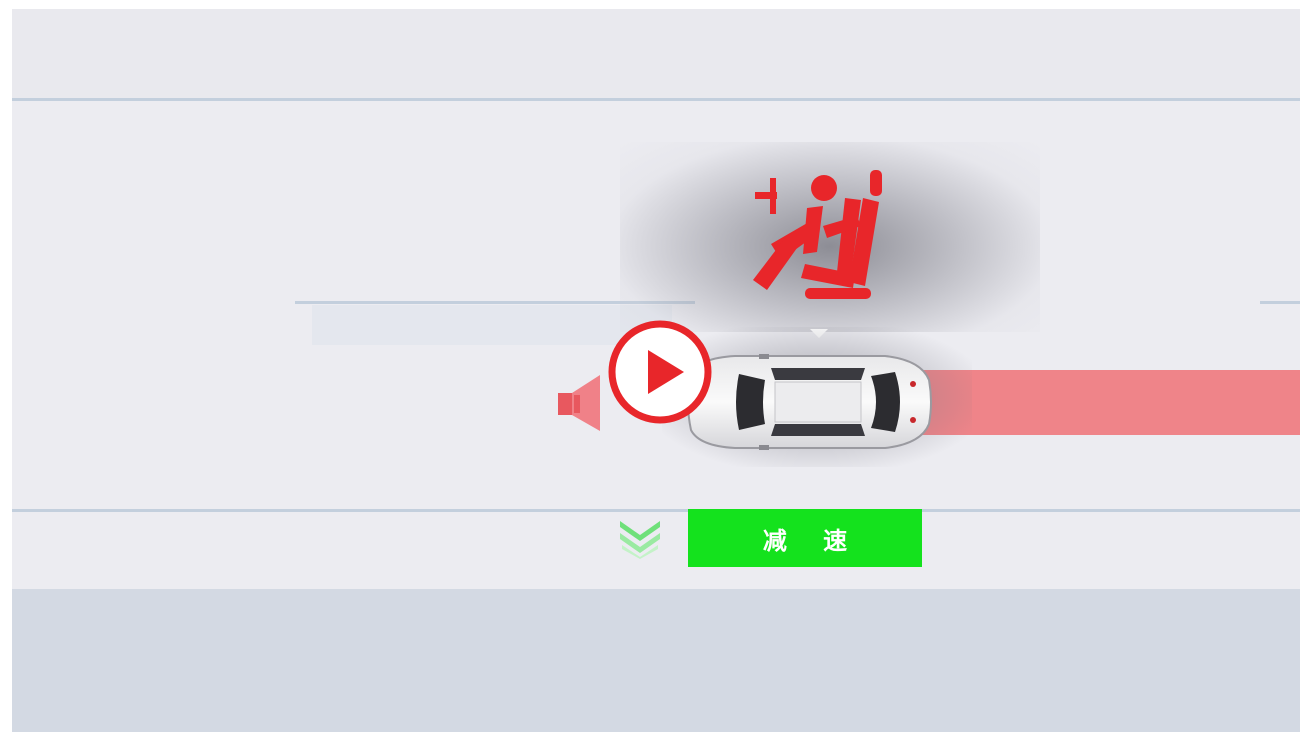 This screenshot has height=732, width=1300. I want to click on lane-line-bottom, so click(656, 510).